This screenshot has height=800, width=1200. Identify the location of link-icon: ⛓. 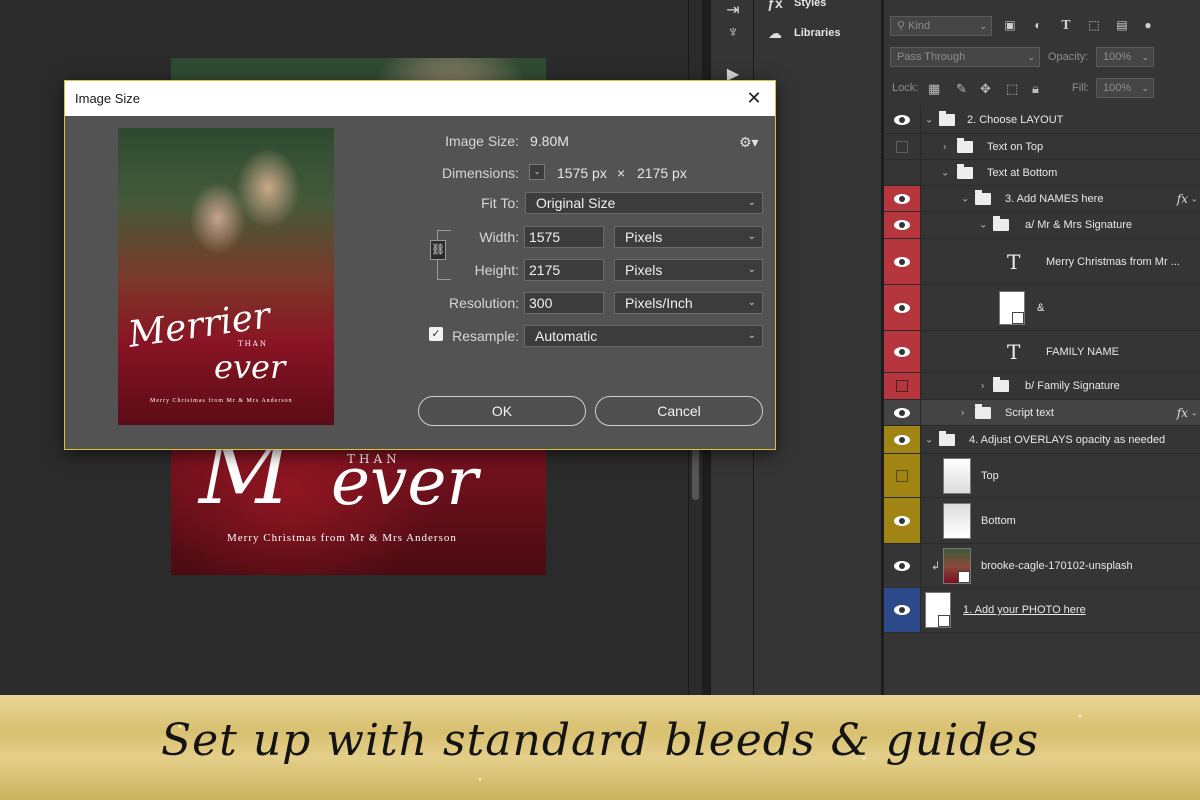
(438, 250).